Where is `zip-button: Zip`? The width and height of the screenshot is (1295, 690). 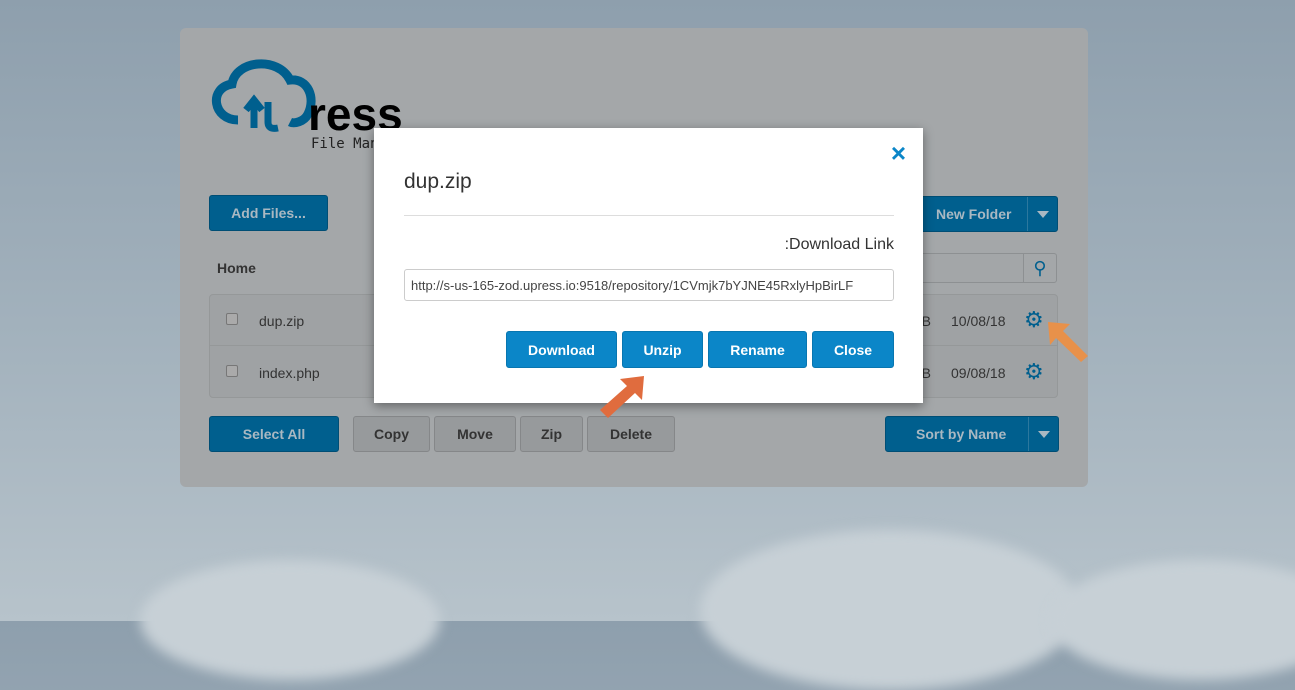
zip-button: Zip is located at coordinates (551, 434).